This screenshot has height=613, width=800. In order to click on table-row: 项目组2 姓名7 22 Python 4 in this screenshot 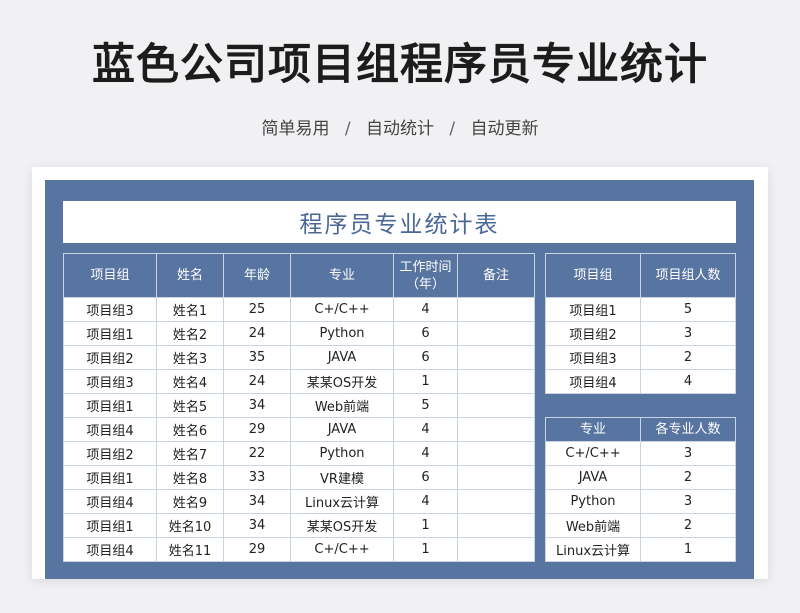, I will do `click(299, 453)`.